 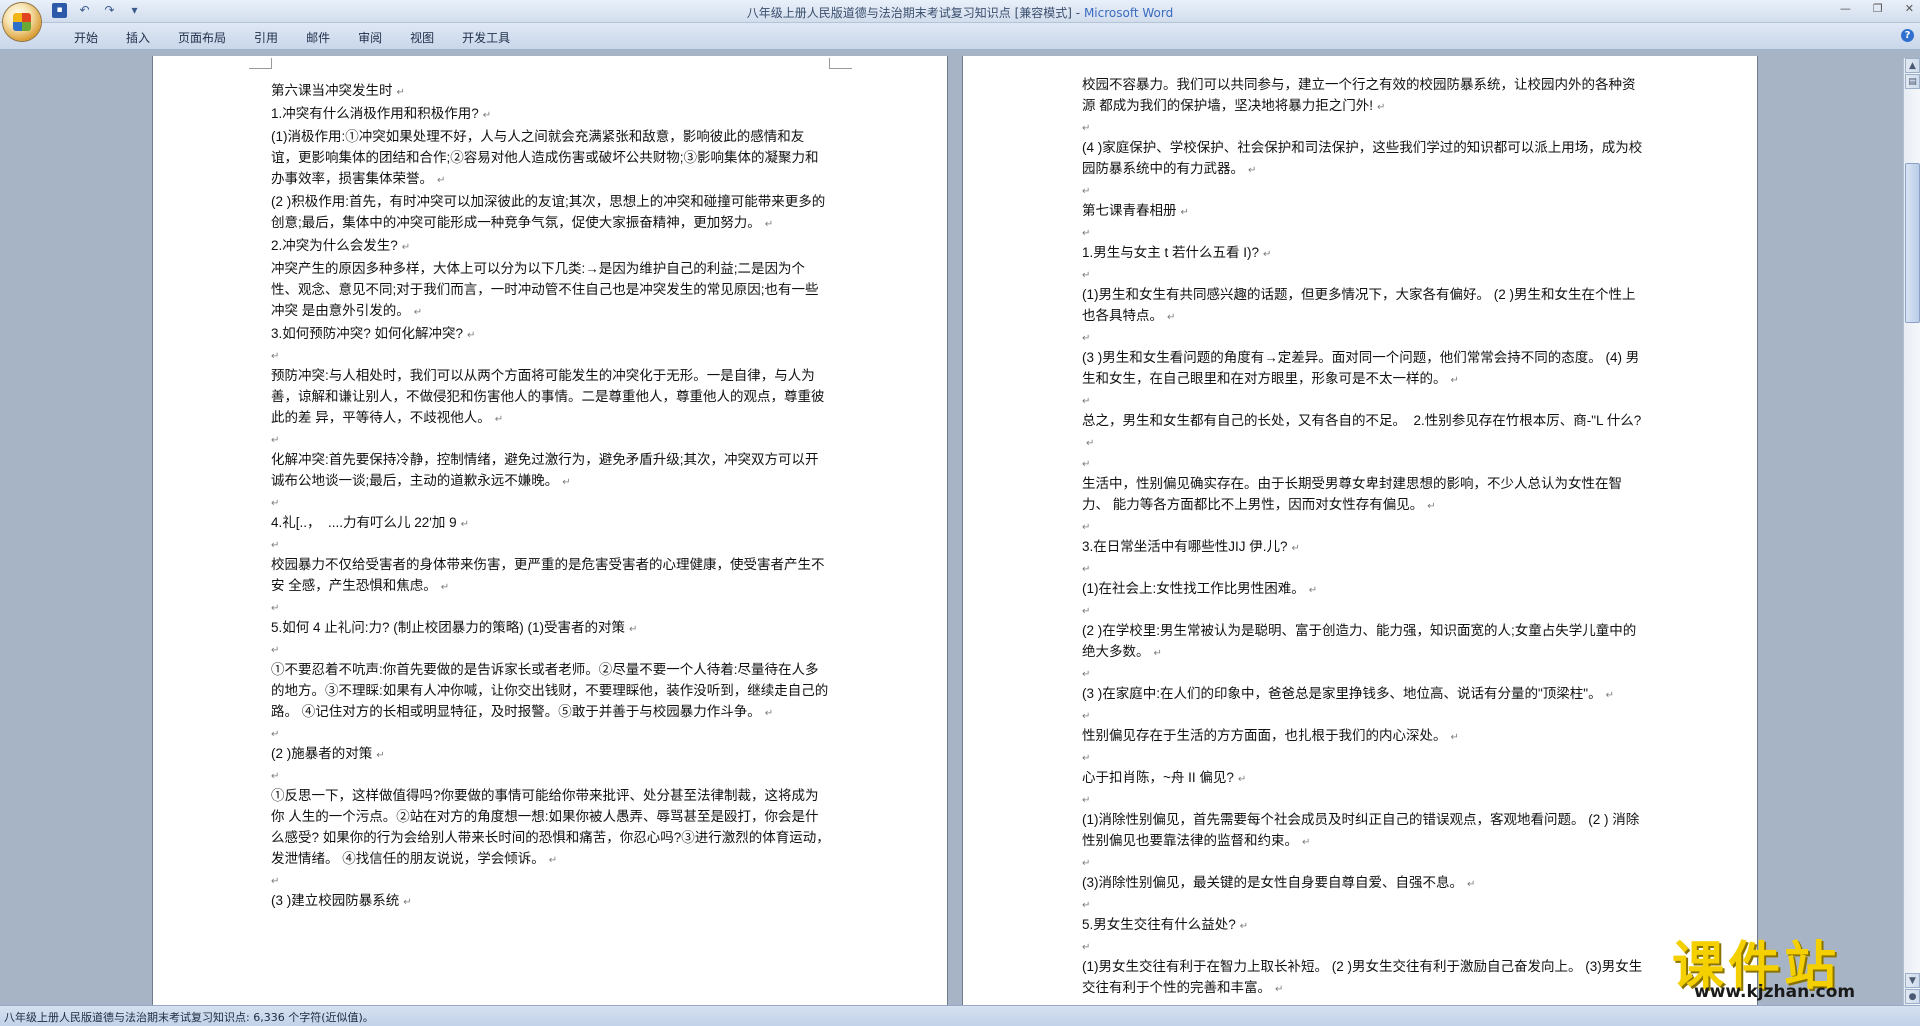 I want to click on paragraph-text: 心于扣肖陈，~舟 II 偏见?, so click(x=1158, y=777).